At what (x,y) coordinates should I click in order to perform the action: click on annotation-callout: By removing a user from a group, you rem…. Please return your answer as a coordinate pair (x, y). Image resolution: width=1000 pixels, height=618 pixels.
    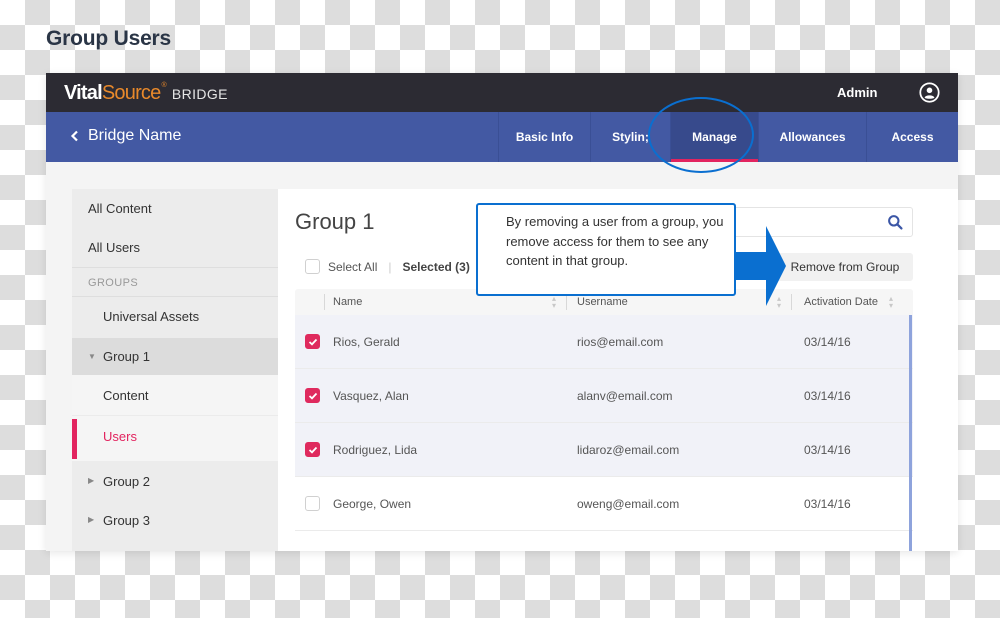
    Looking at the image, I should click on (606, 249).